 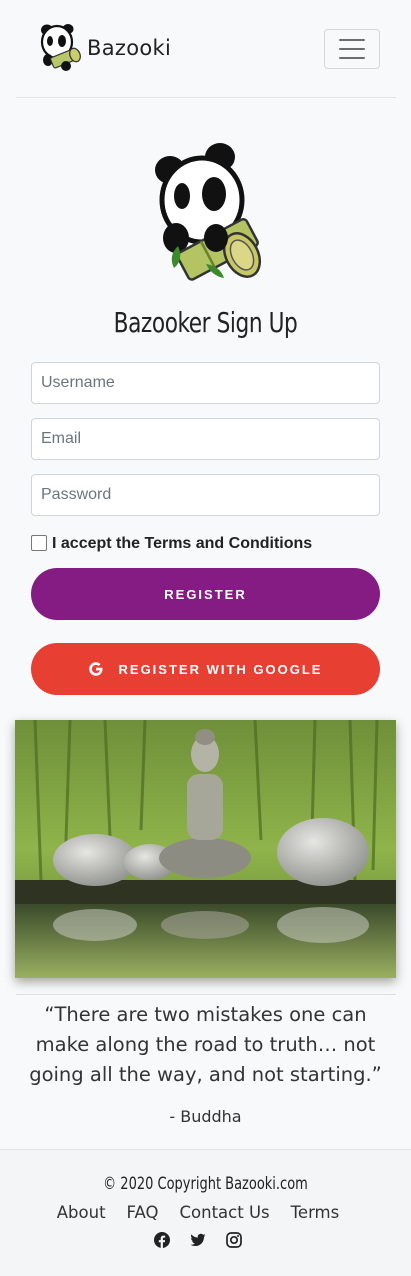 What do you see at coordinates (225, 1212) in the screenshot?
I see `footer-link-contact-us: Contact Us` at bounding box center [225, 1212].